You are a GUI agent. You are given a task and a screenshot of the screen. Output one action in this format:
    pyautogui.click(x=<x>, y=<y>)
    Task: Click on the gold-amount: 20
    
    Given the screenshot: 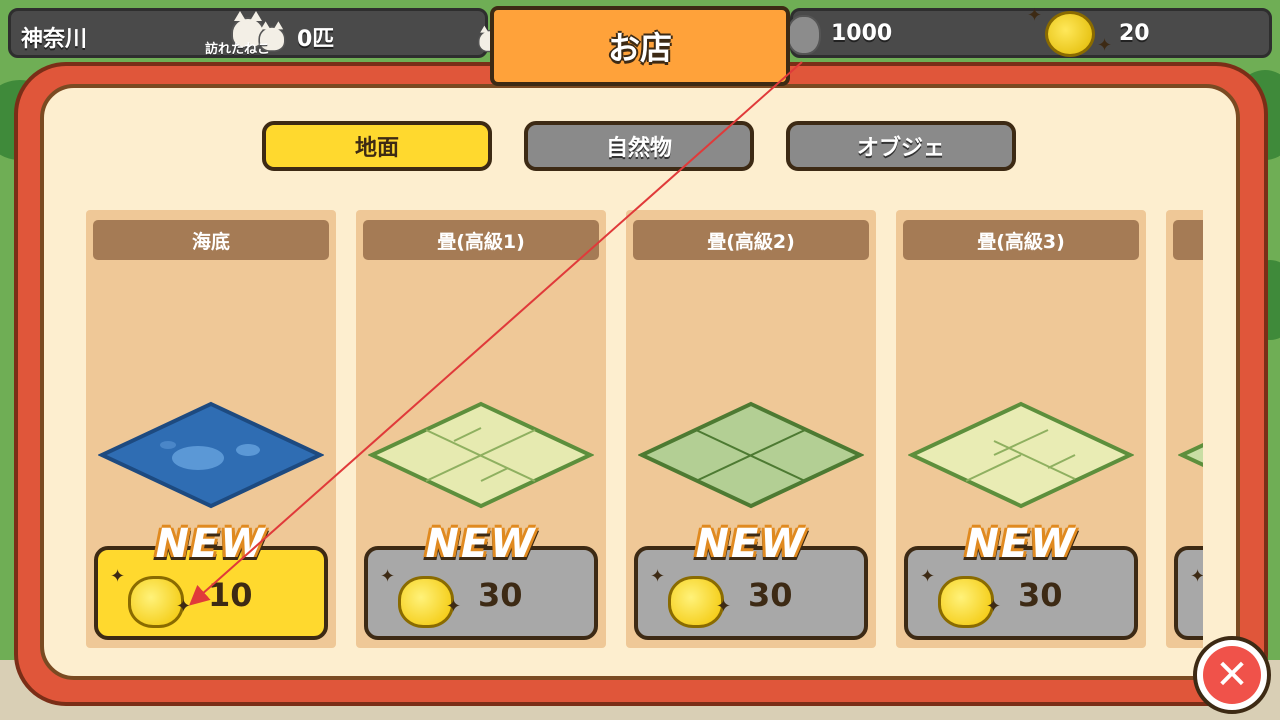 What is the action you would take?
    pyautogui.click(x=1134, y=33)
    